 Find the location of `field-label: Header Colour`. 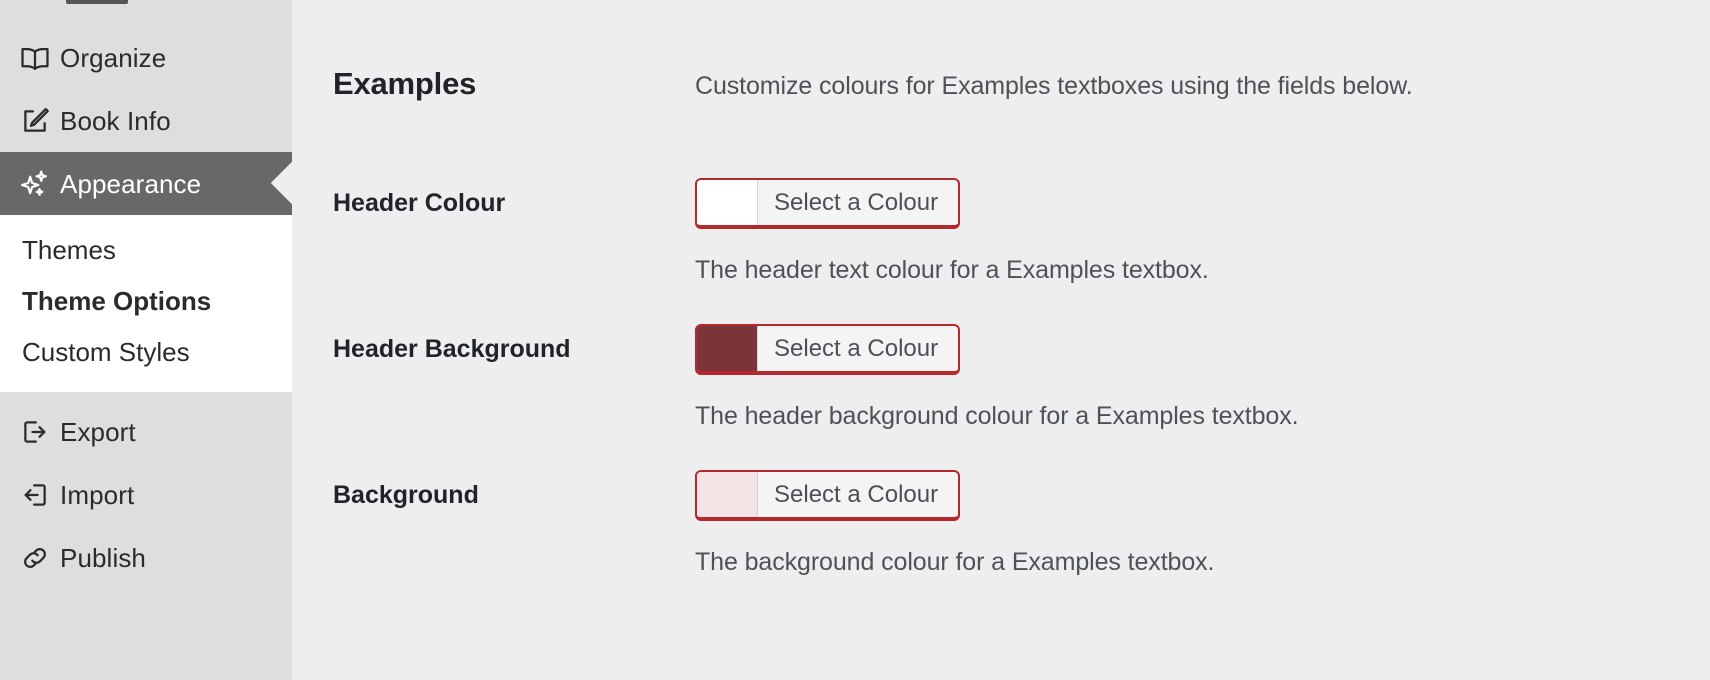

field-label: Header Colour is located at coordinates (419, 203).